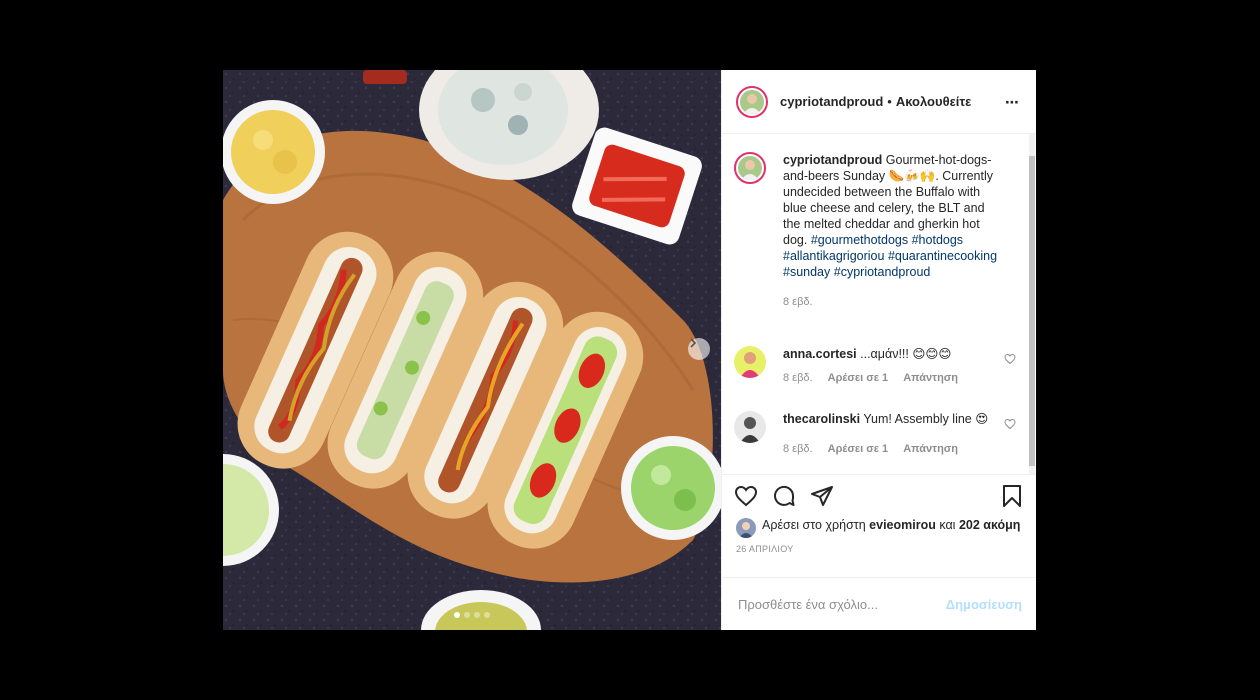  I want to click on likes-count: 202 ακόμη, so click(990, 525).